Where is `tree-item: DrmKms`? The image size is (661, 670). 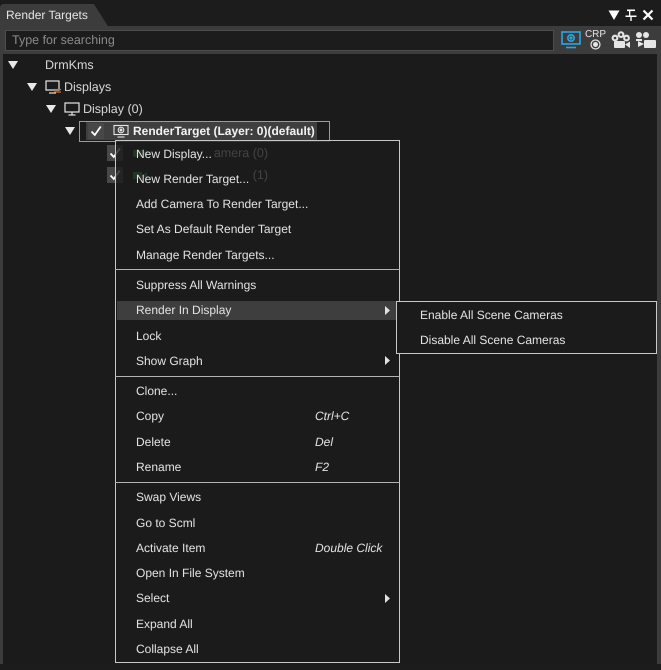 tree-item: DrmKms is located at coordinates (59, 65).